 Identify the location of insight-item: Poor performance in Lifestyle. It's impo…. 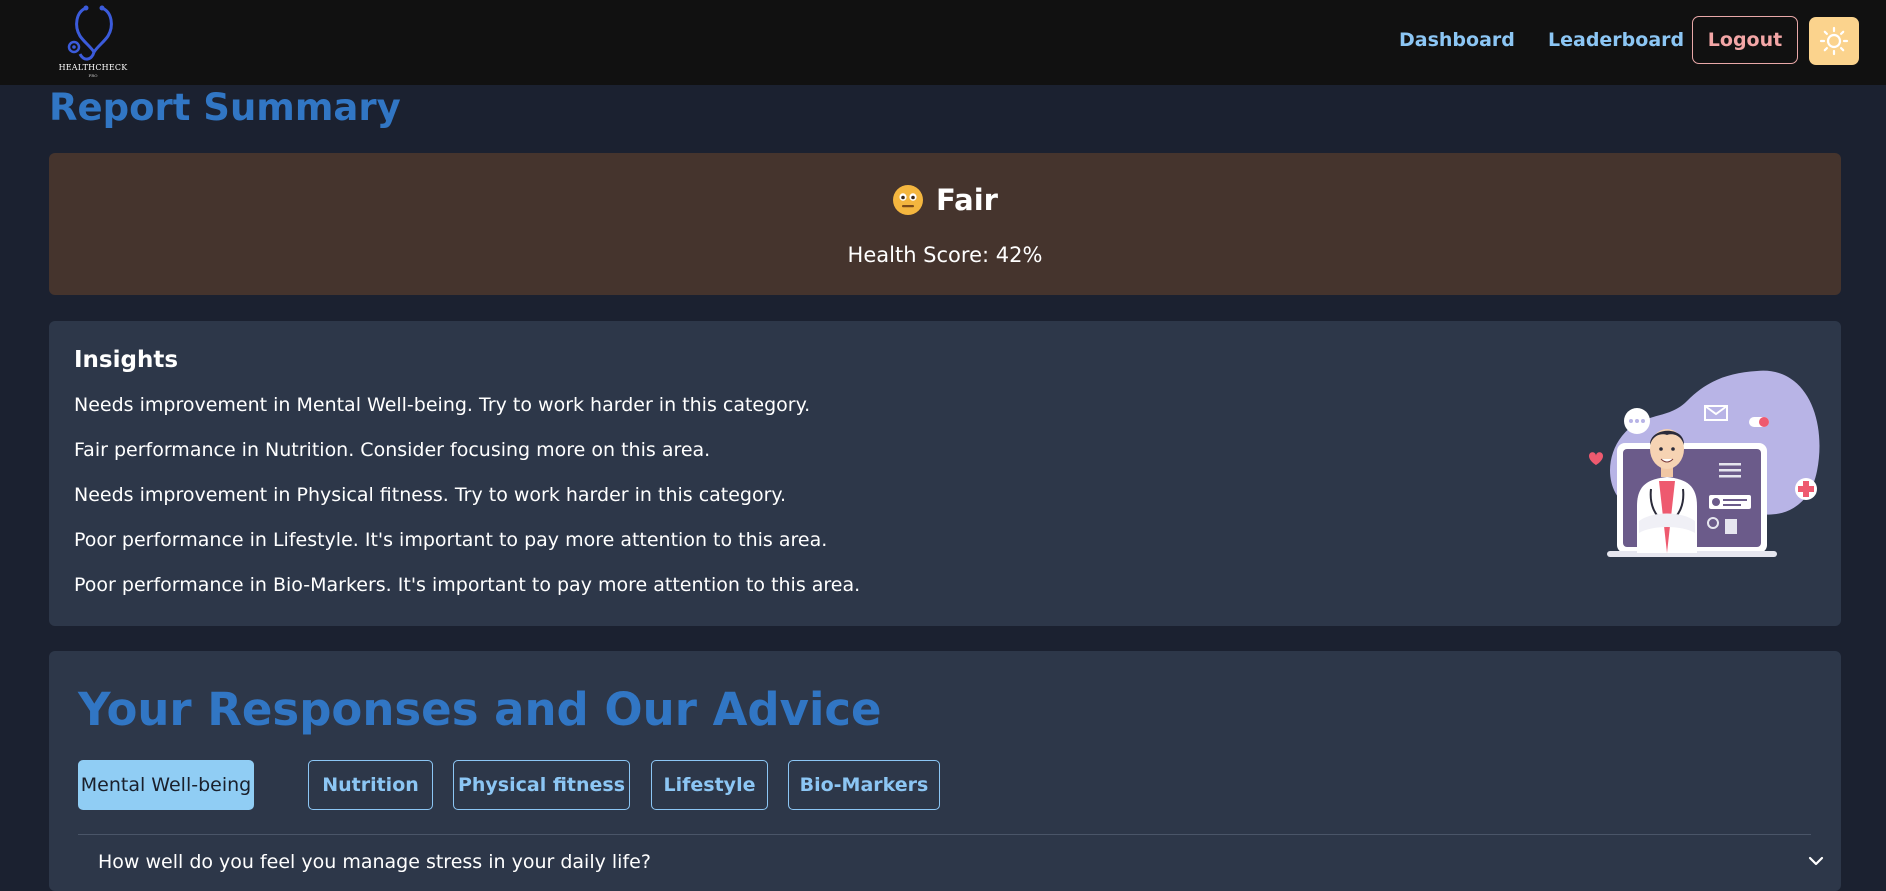
(451, 540).